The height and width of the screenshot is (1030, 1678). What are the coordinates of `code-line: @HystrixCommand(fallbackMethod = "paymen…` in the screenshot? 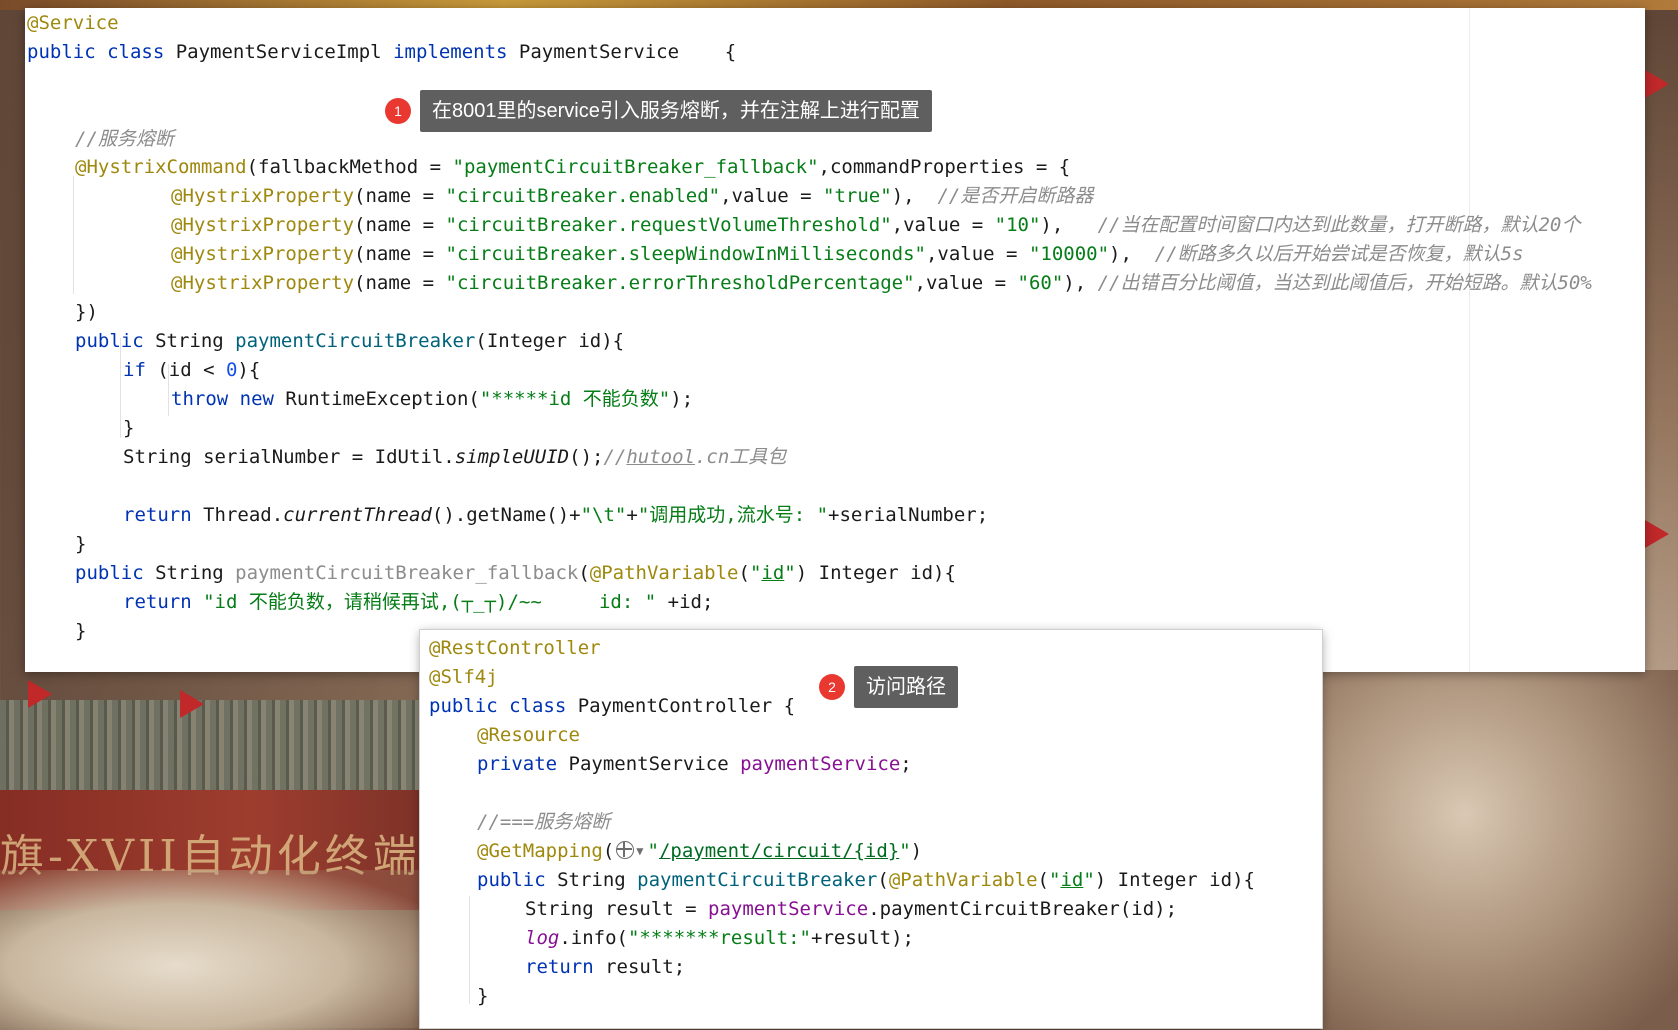 It's located at (573, 167).